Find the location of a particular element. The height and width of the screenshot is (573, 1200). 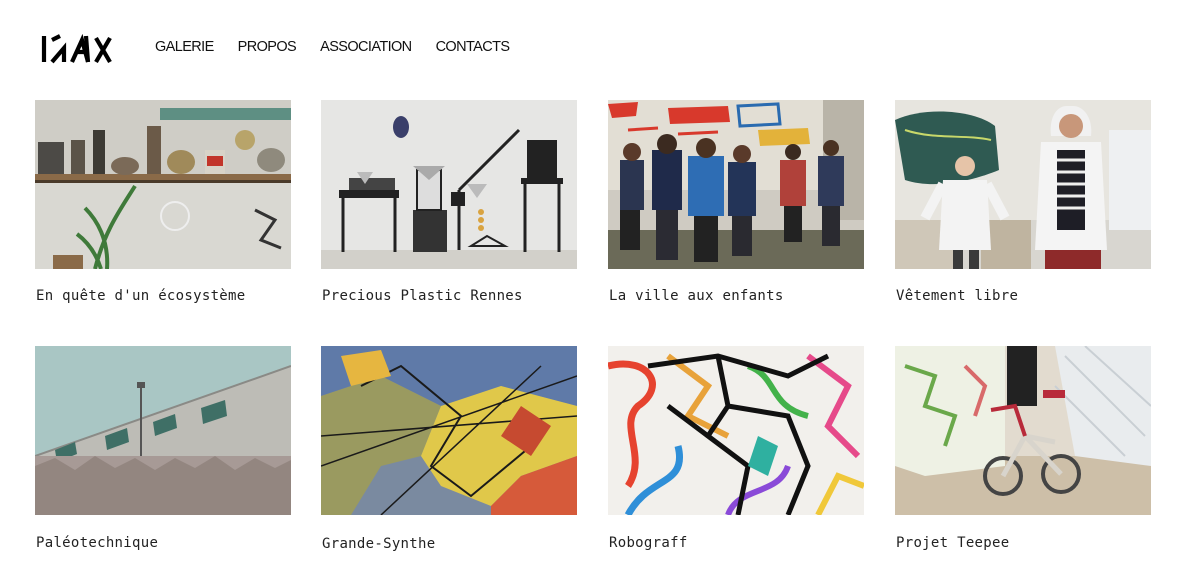

project-title: En quête d'un écosystème is located at coordinates (141, 296).